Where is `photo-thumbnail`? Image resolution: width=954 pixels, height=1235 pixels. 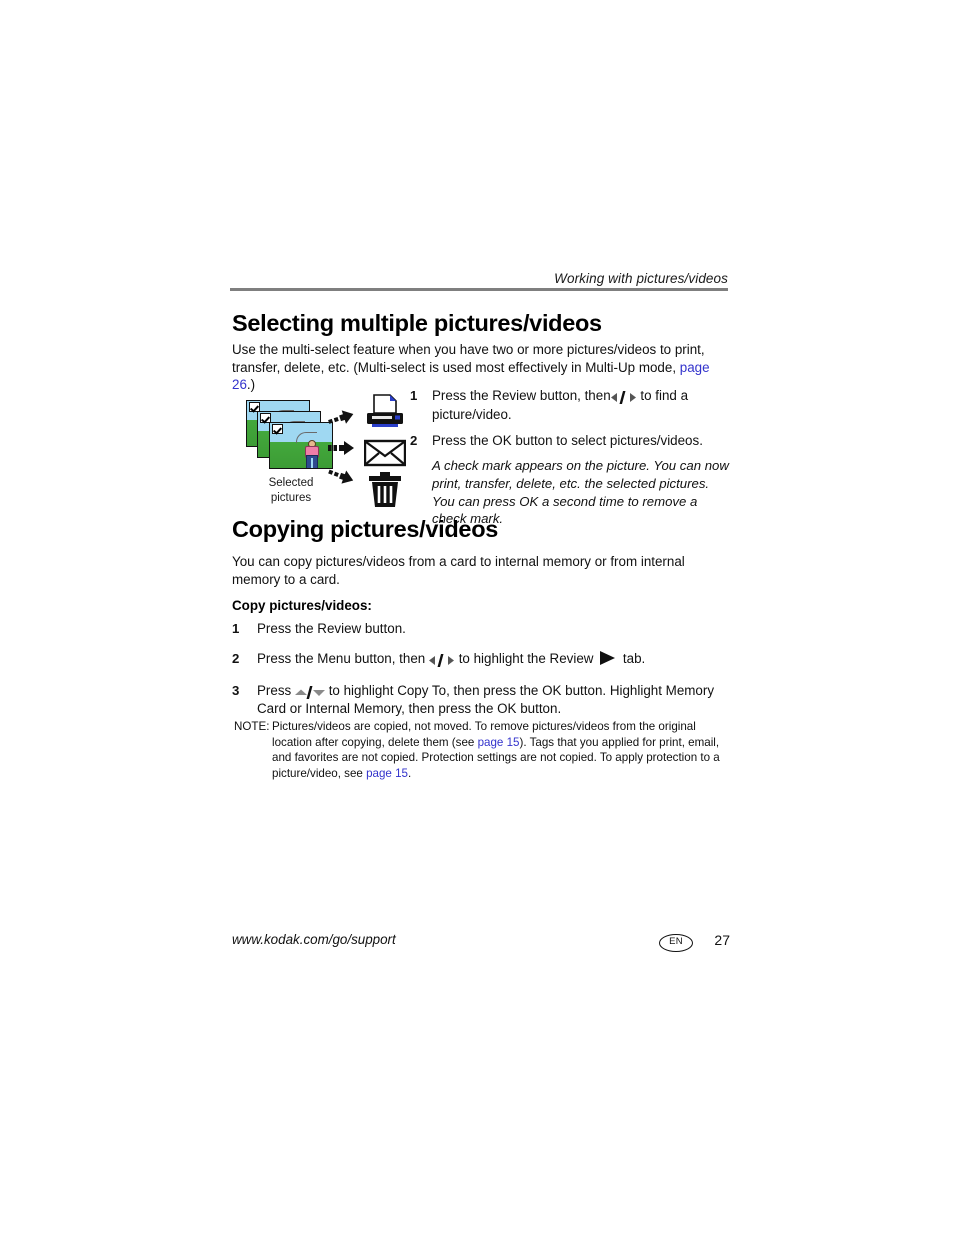
photo-thumbnail is located at coordinates (301, 445).